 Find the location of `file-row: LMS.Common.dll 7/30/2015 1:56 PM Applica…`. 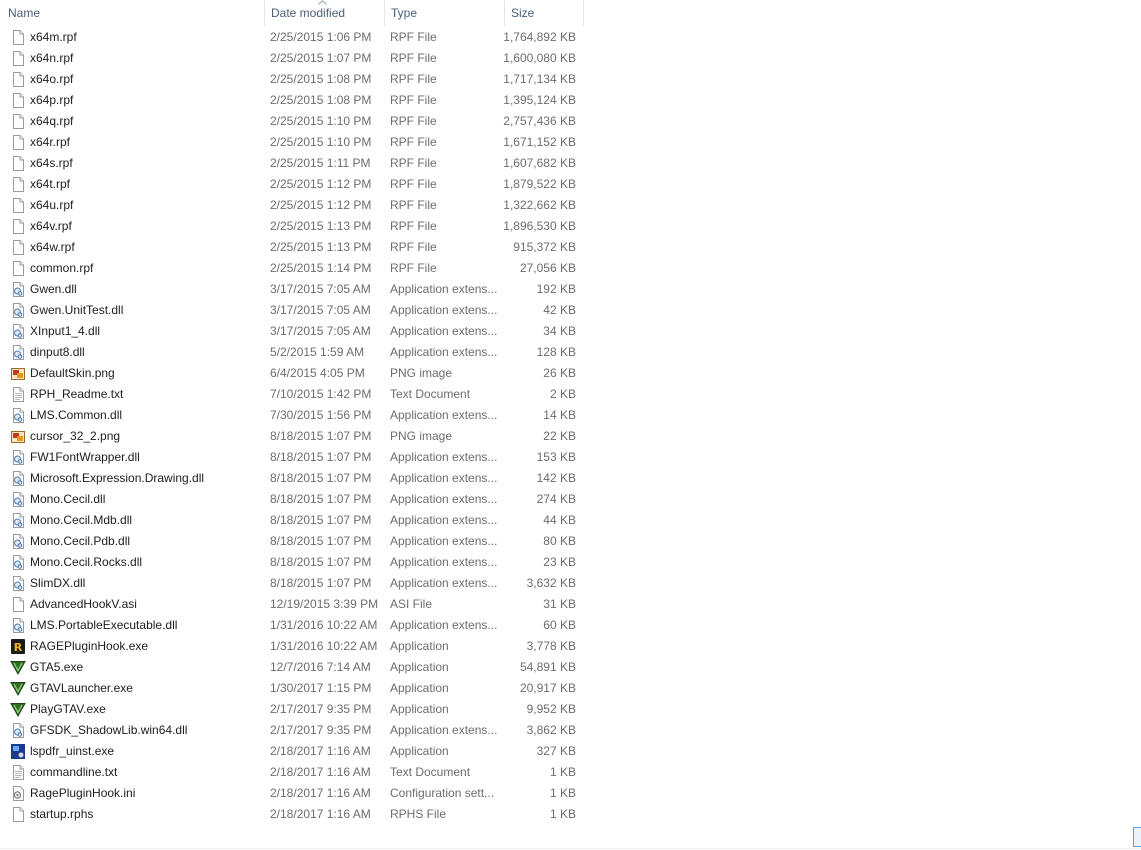

file-row: LMS.Common.dll 7/30/2015 1:56 PM Applica… is located at coordinates (292, 415).